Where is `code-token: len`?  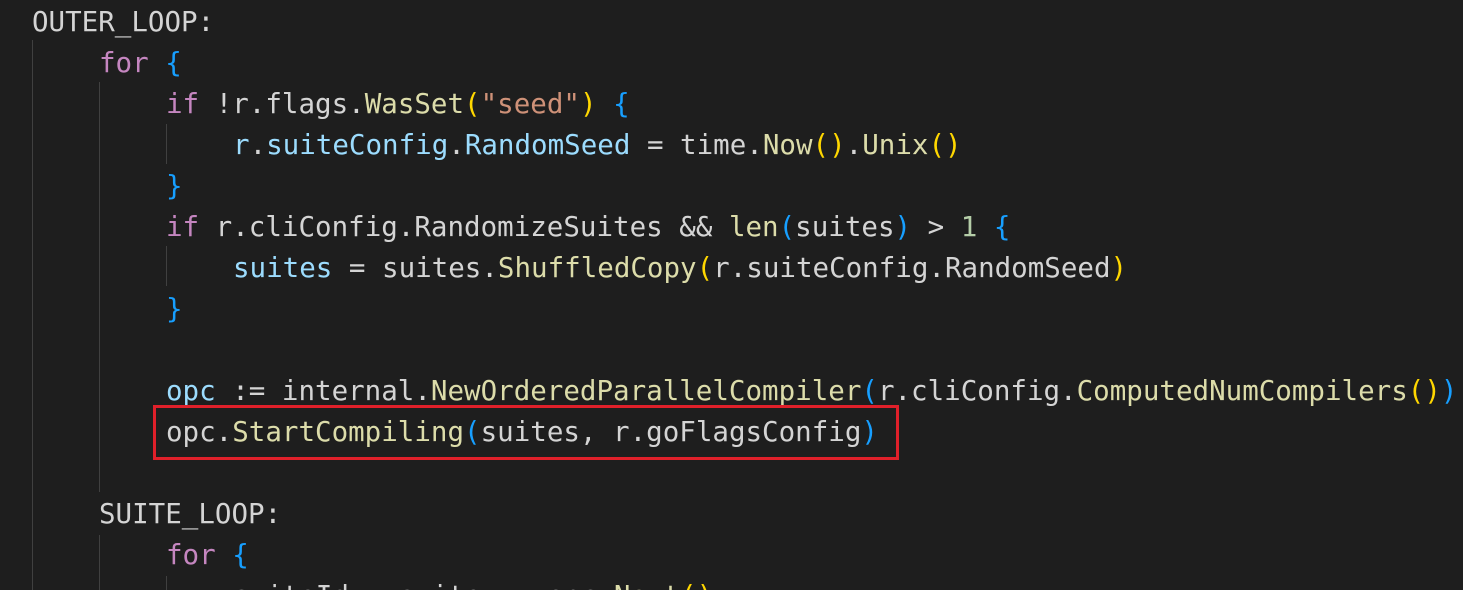
code-token: len is located at coordinates (753, 227).